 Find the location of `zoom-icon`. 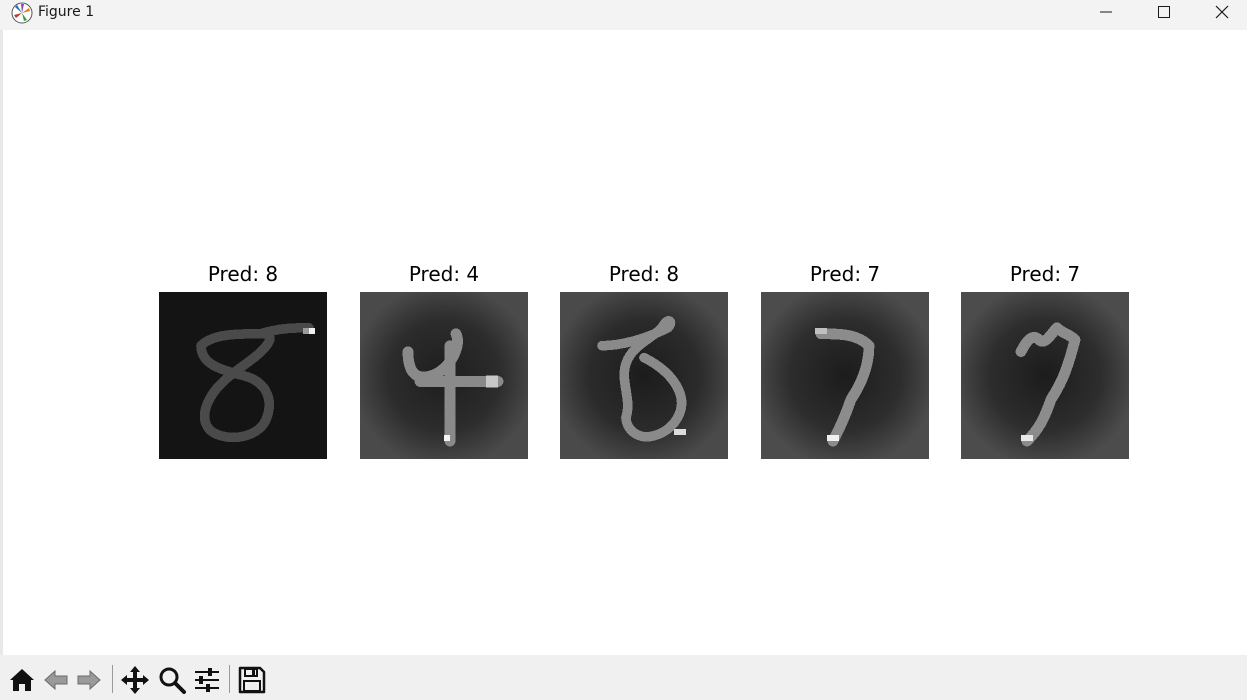

zoom-icon is located at coordinates (172, 680).